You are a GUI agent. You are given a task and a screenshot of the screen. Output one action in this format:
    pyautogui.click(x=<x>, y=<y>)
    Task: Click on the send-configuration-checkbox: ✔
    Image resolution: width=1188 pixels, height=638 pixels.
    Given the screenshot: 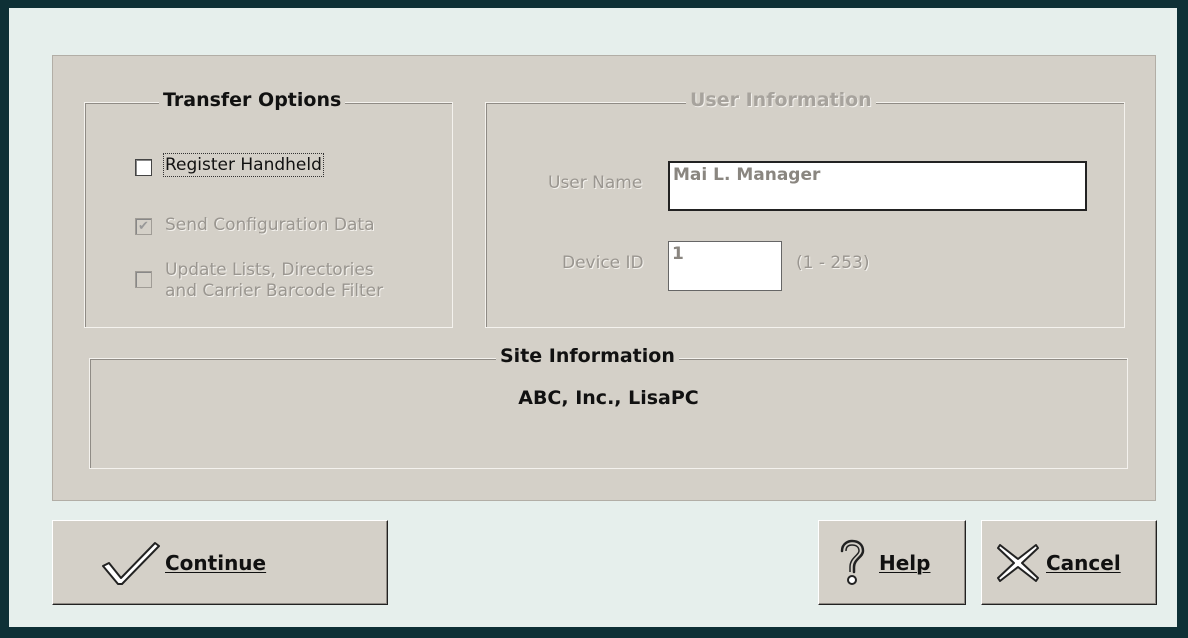 What is the action you would take?
    pyautogui.click(x=143, y=226)
    